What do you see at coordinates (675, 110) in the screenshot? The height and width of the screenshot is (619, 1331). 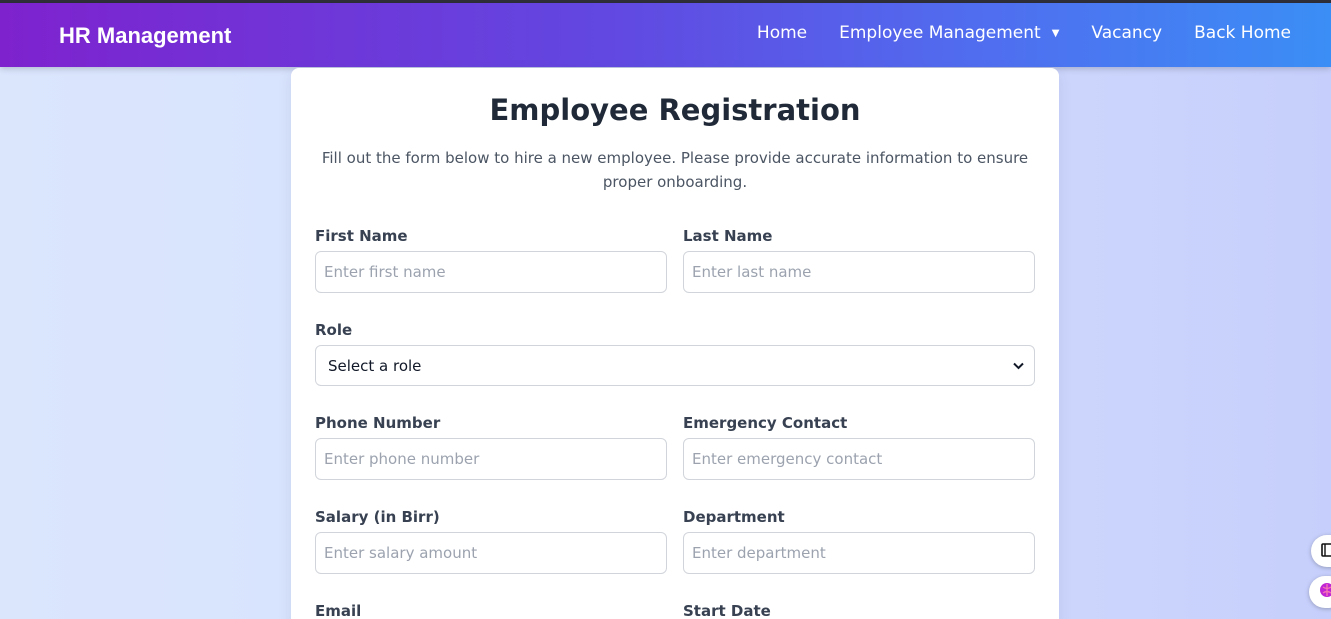 I see `page-title: Employee Registration` at bounding box center [675, 110].